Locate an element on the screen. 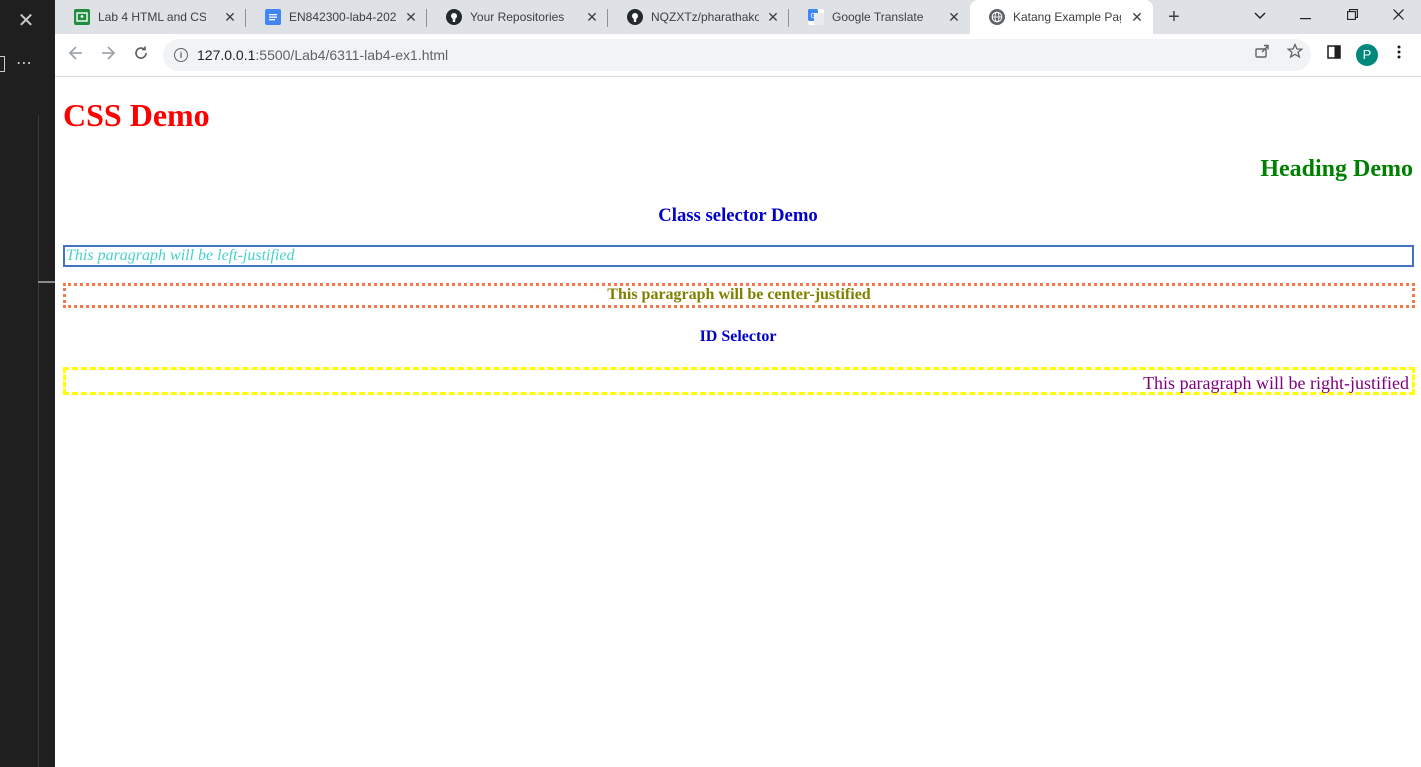 This screenshot has height=767, width=1421. editor-sidebar: ✕ ⋯ is located at coordinates (27, 383).